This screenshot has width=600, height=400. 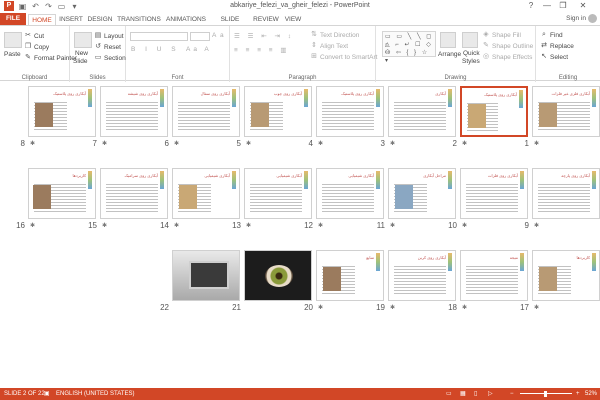 What do you see at coordinates (278, 111) in the screenshot?
I see `slide-thumbnail: آبکاری روی چوب` at bounding box center [278, 111].